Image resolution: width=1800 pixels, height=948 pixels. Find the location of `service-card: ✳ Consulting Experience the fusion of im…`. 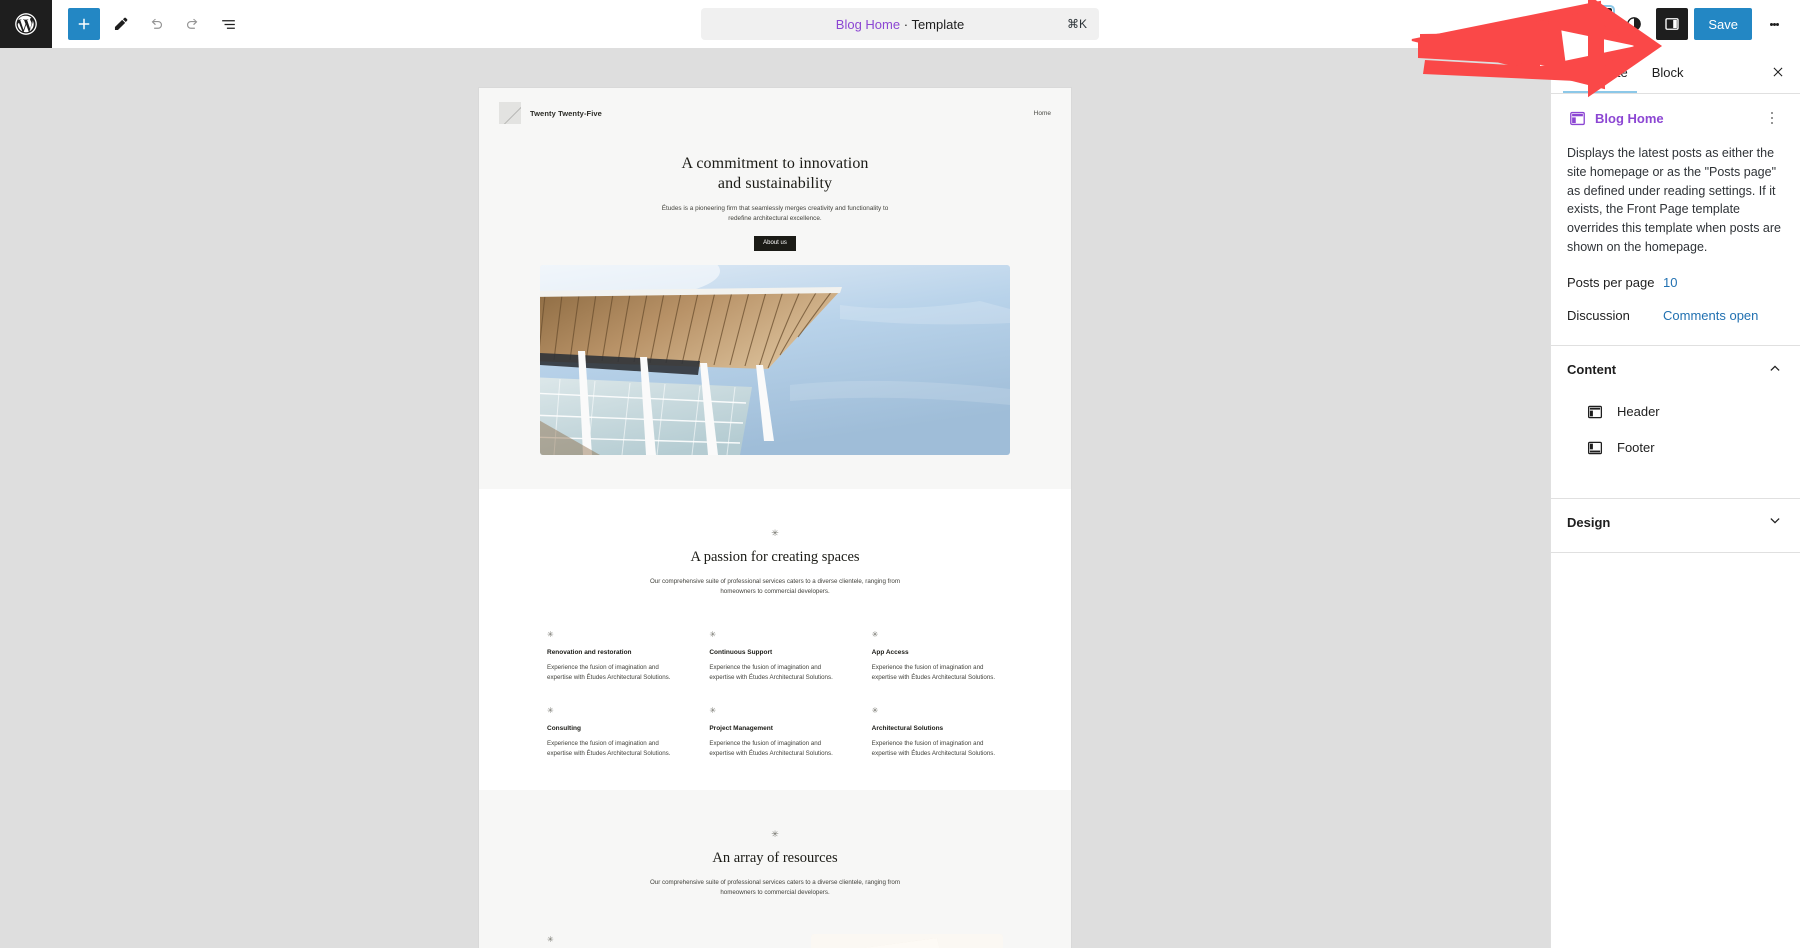

service-card: ✳ Consulting Experience the fusion of im… is located at coordinates (612, 733).